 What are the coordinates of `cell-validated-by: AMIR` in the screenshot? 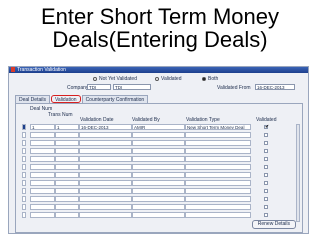 It's located at (158, 127).